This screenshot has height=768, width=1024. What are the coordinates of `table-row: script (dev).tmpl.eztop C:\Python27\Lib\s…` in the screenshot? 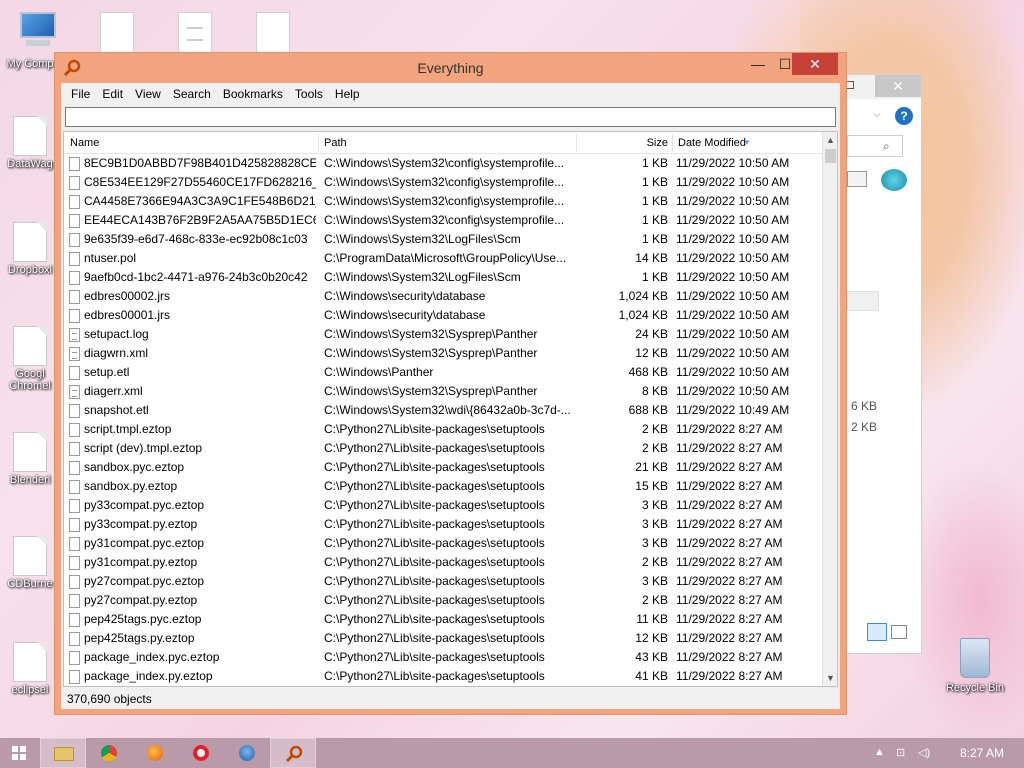 It's located at (444, 448).